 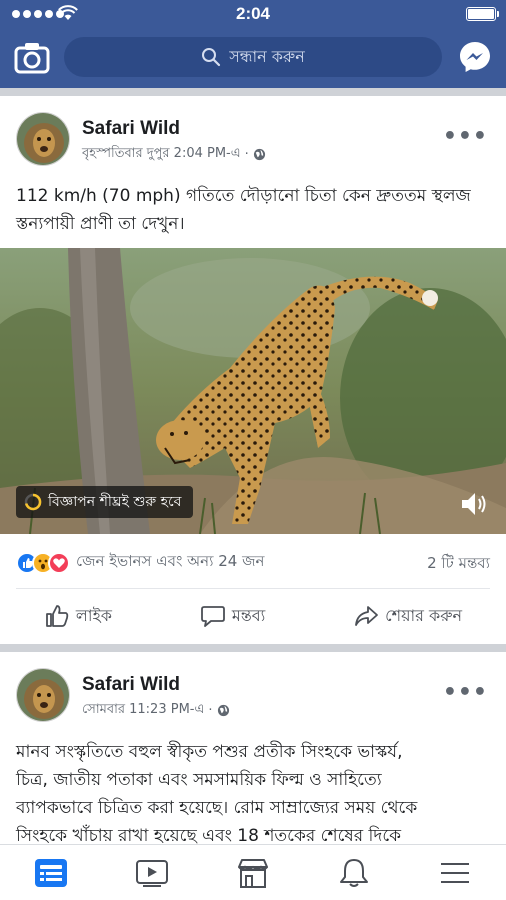 What do you see at coordinates (57, 616) in the screenshot?
I see `thumbs-up-icon` at bounding box center [57, 616].